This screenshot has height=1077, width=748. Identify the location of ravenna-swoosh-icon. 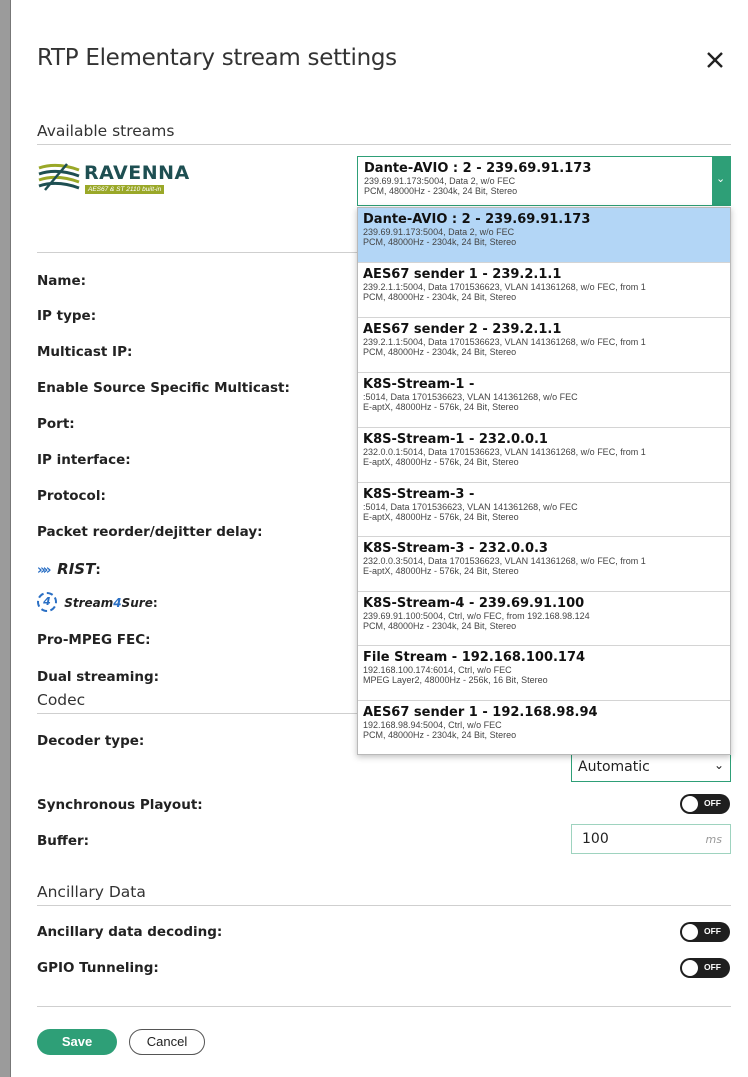
(59, 177).